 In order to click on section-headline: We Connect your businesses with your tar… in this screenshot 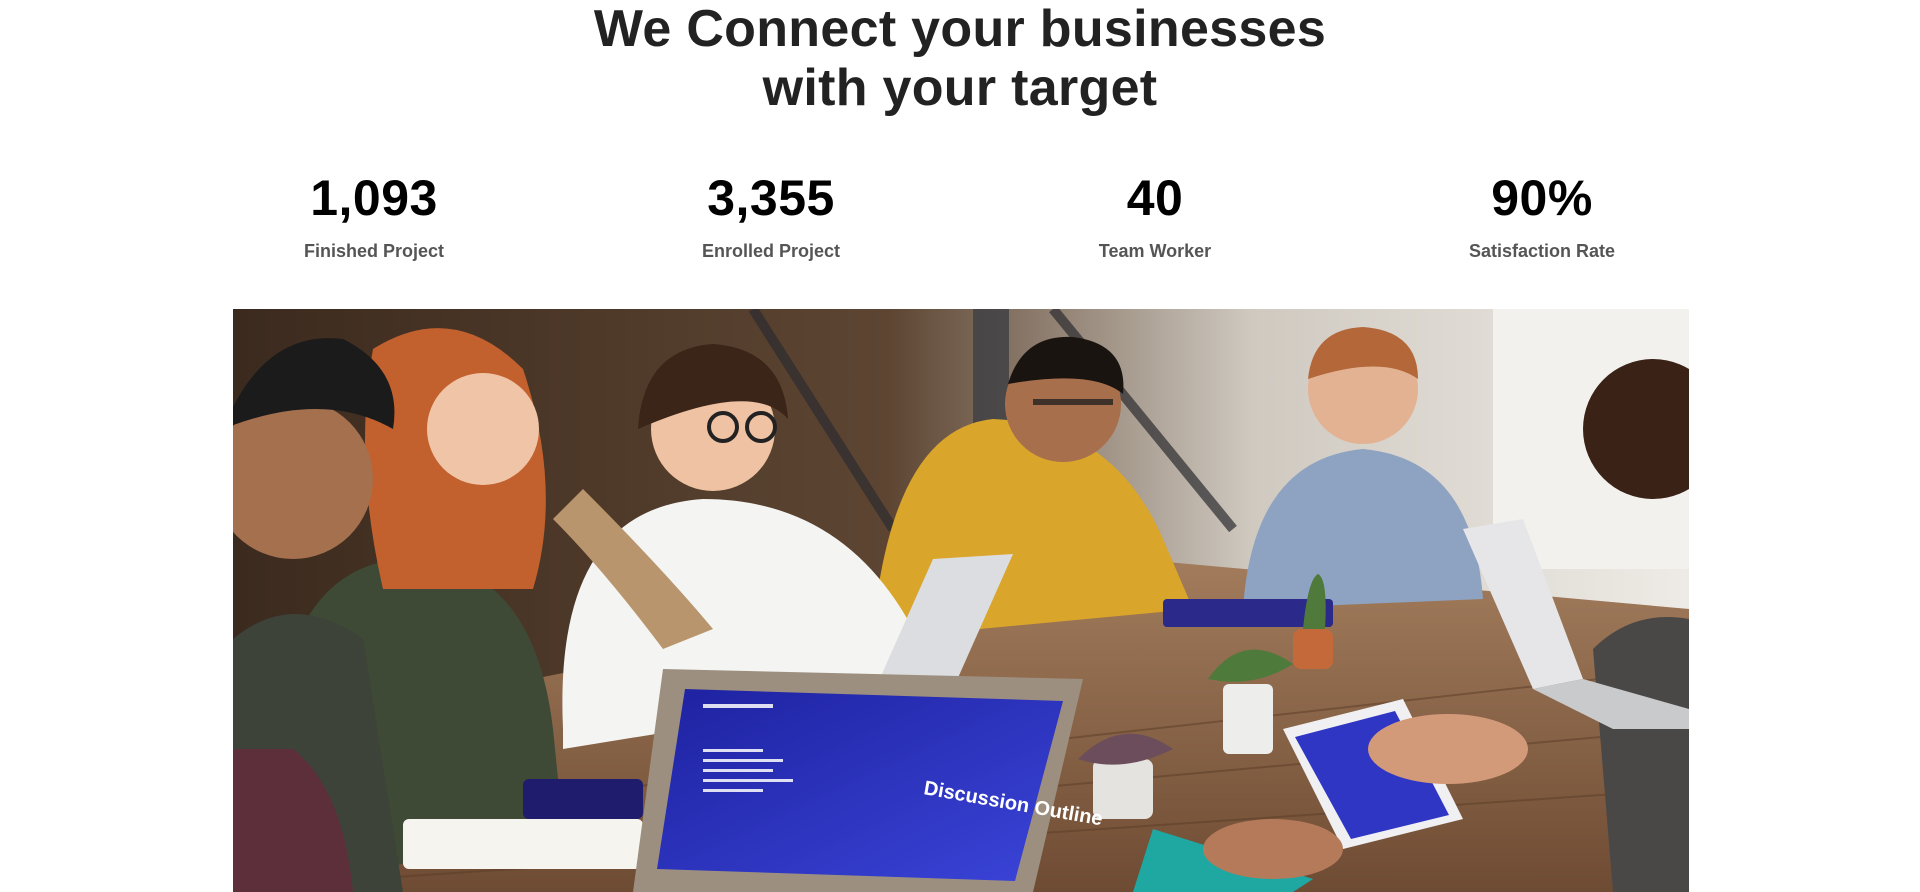, I will do `click(960, 59)`.